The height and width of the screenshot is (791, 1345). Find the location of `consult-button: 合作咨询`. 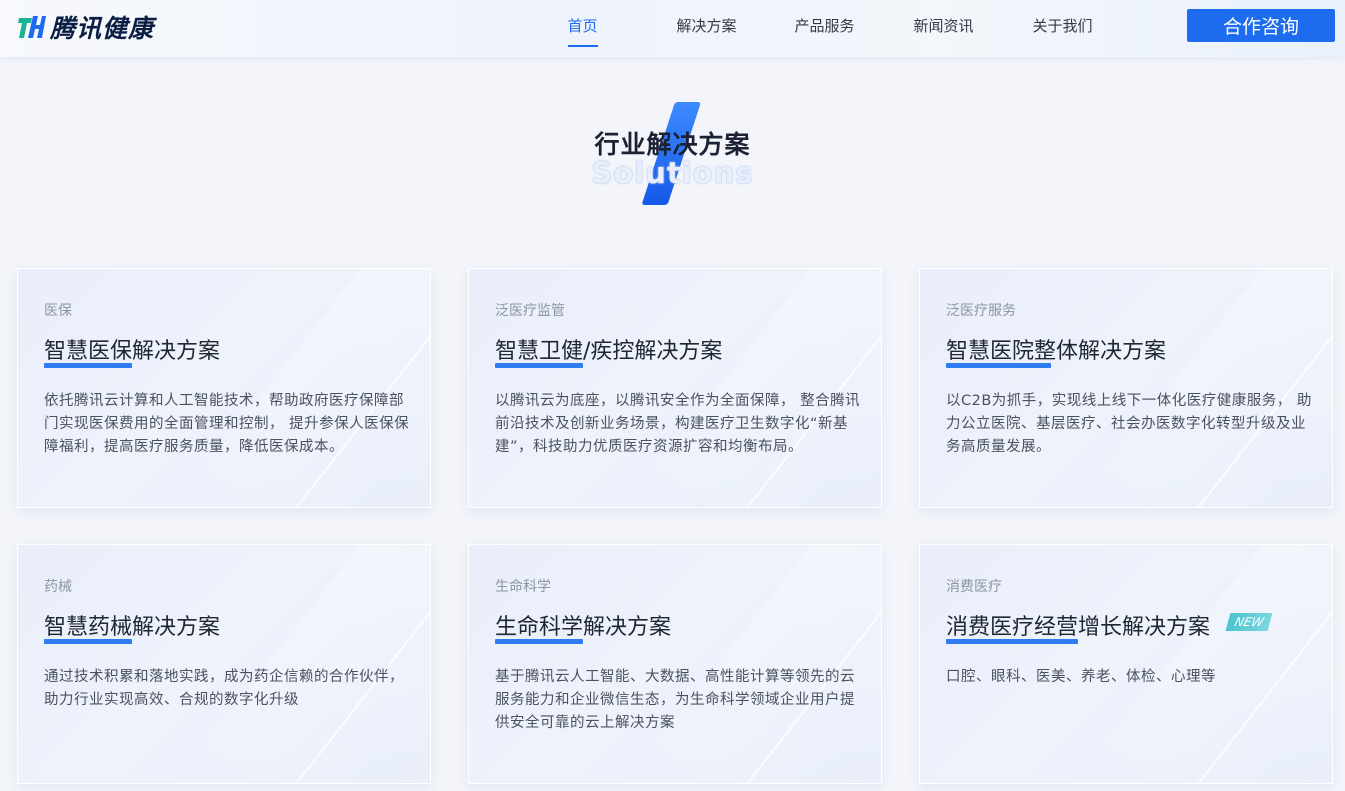

consult-button: 合作咨询 is located at coordinates (1261, 25).